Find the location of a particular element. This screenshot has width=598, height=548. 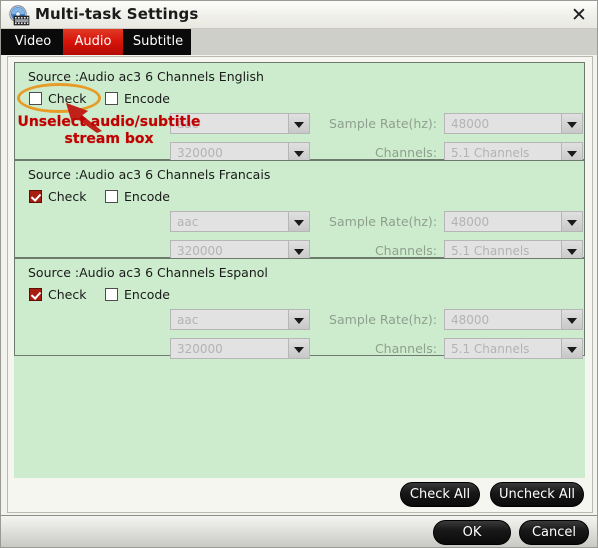

stream-source-label: Source :Audio ac3 6 Channels English is located at coordinates (146, 76).